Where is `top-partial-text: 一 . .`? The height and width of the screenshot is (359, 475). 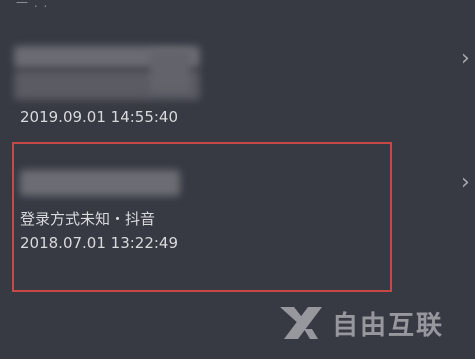
top-partial-text: 一 . . is located at coordinates (32, 5).